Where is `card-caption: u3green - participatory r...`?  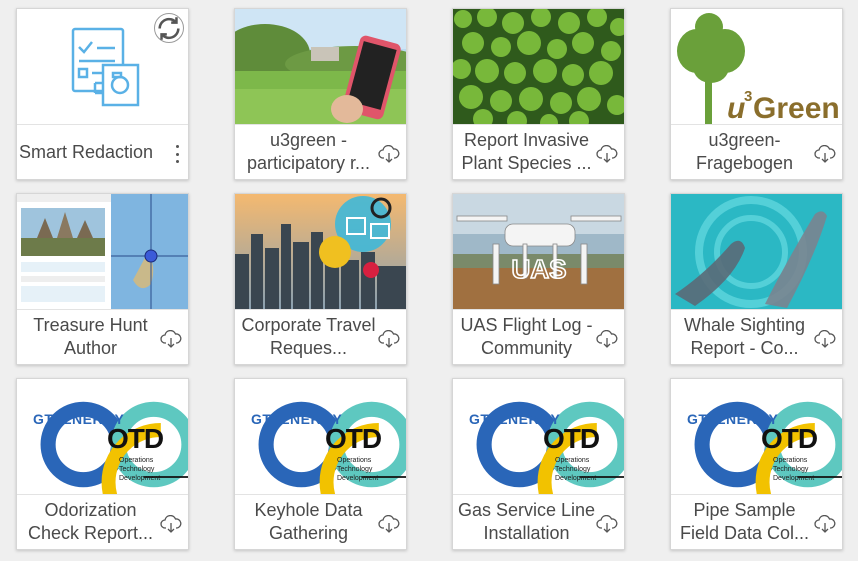 card-caption: u3green - participatory r... is located at coordinates (320, 151).